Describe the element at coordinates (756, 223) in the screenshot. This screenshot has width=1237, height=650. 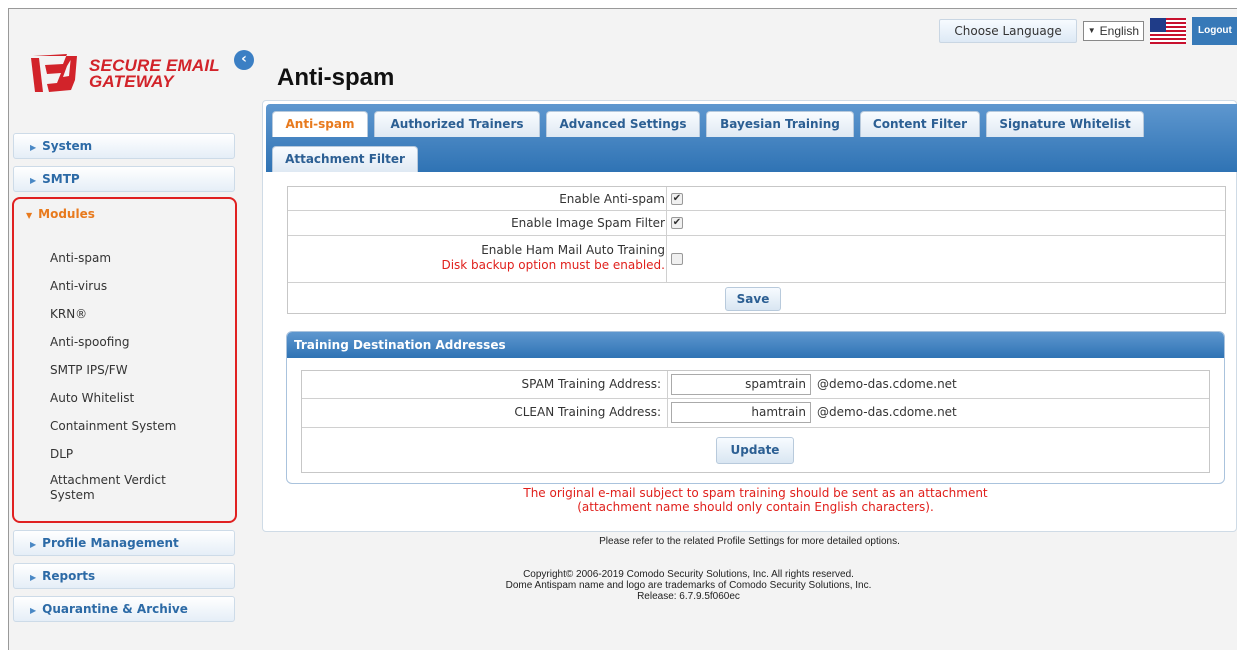
I see `setting-row-image-spam: Enable Image Spam Filter ✔` at that location.